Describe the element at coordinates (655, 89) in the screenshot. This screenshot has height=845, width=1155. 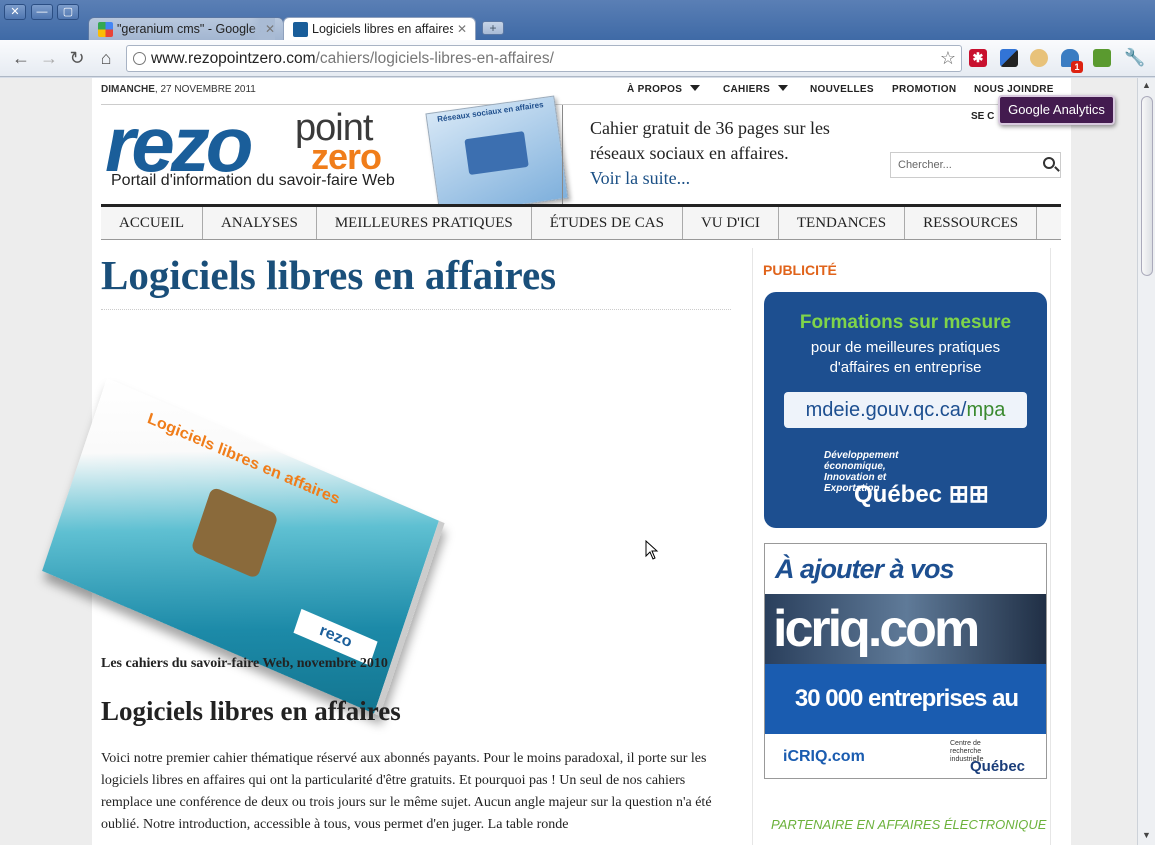
I see `topnav-label: À PROPOS` at that location.